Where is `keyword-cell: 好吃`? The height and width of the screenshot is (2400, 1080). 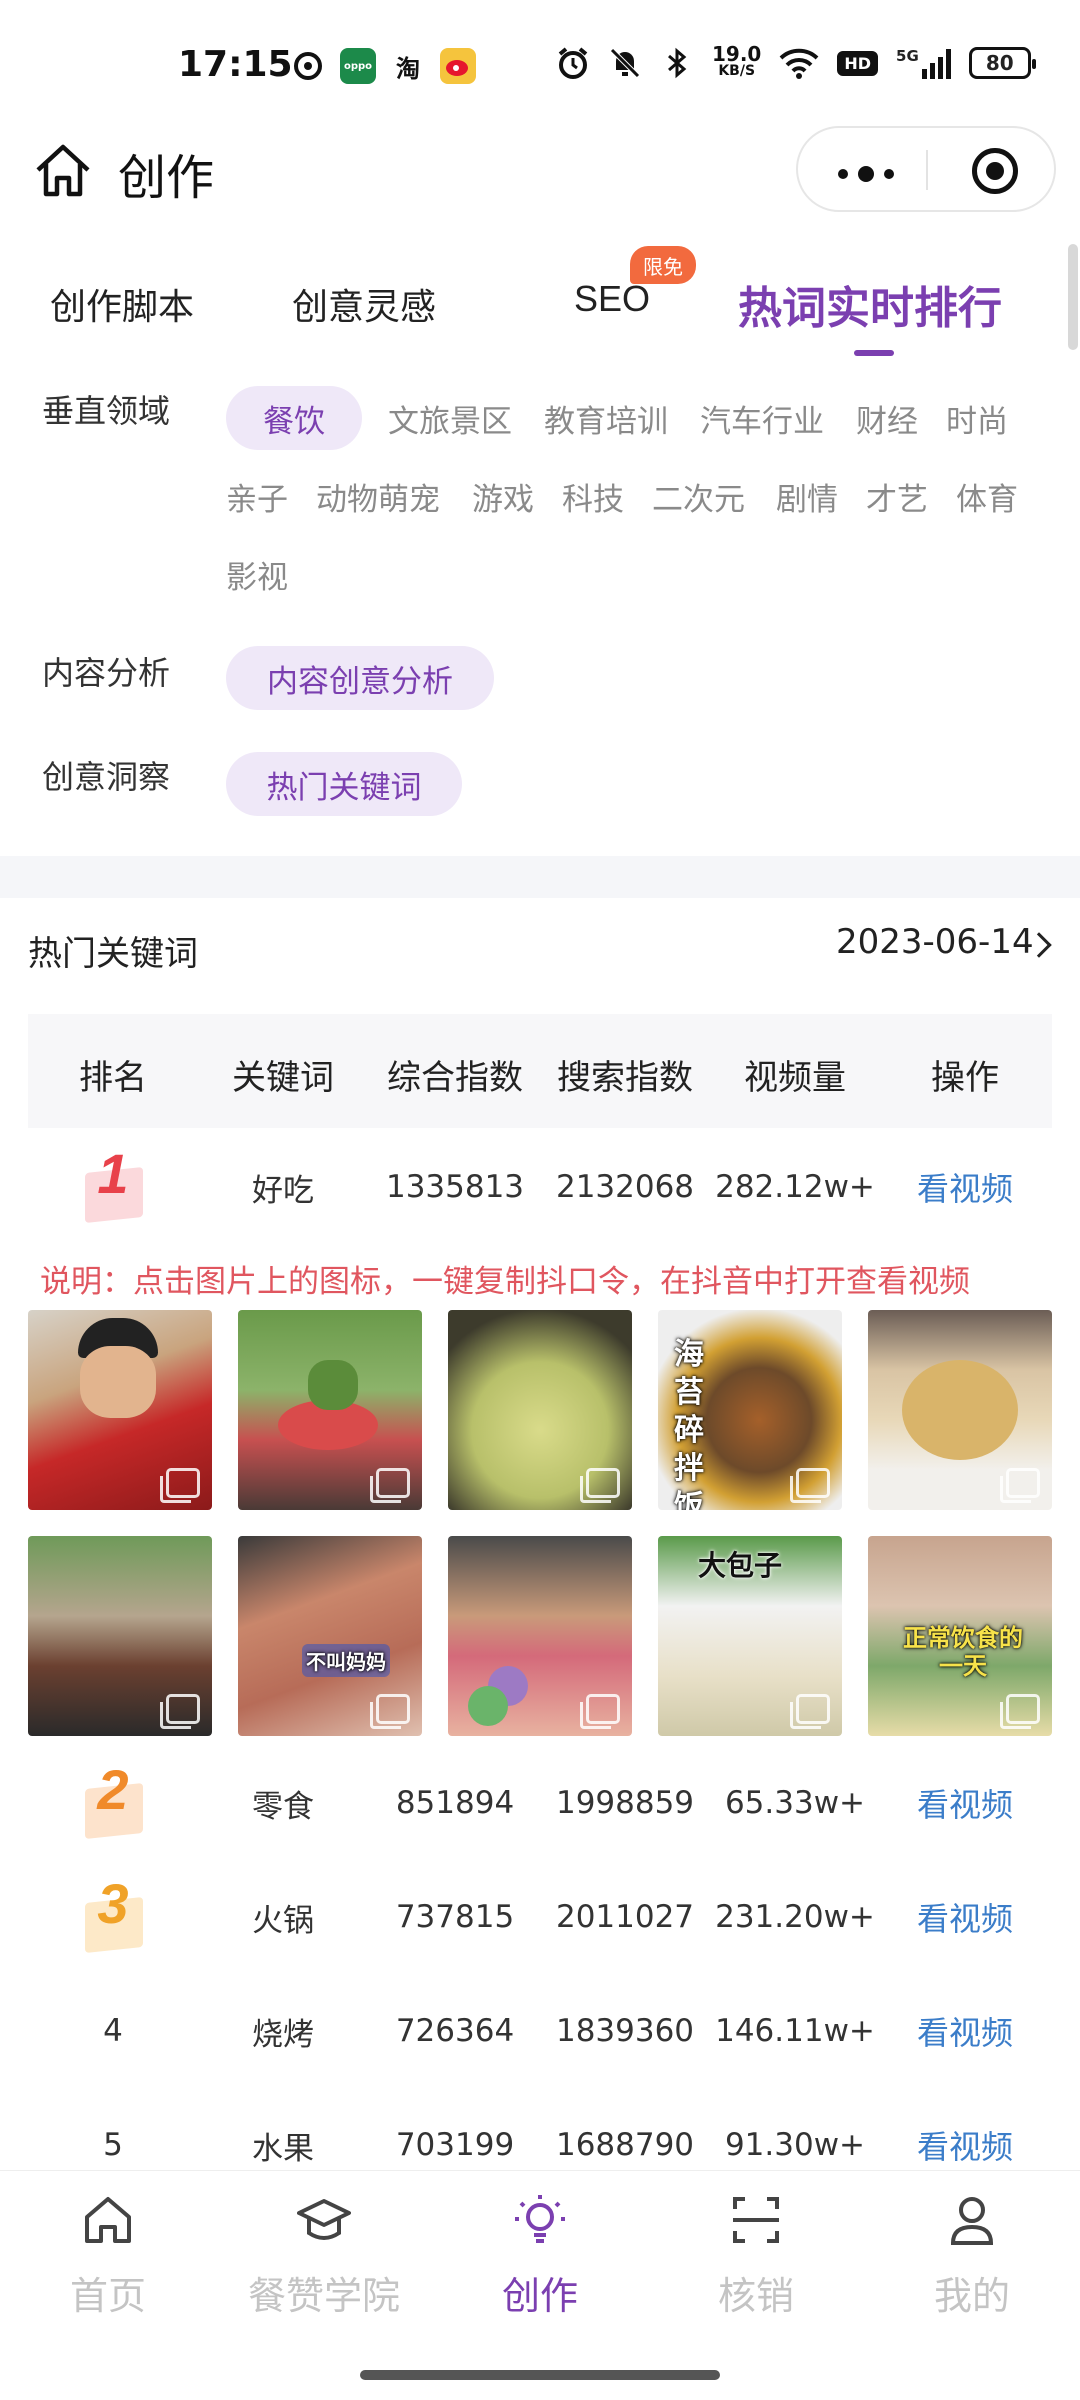 keyword-cell: 好吃 is located at coordinates (283, 1190).